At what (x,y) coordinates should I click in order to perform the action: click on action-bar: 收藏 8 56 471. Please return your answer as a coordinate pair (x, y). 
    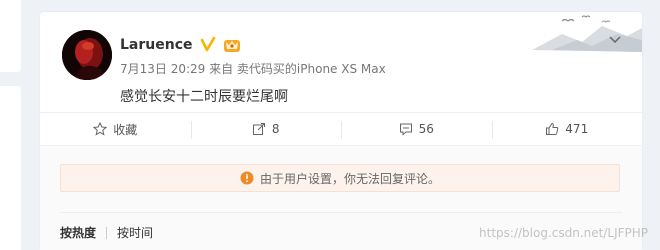
    Looking at the image, I should click on (341, 129).